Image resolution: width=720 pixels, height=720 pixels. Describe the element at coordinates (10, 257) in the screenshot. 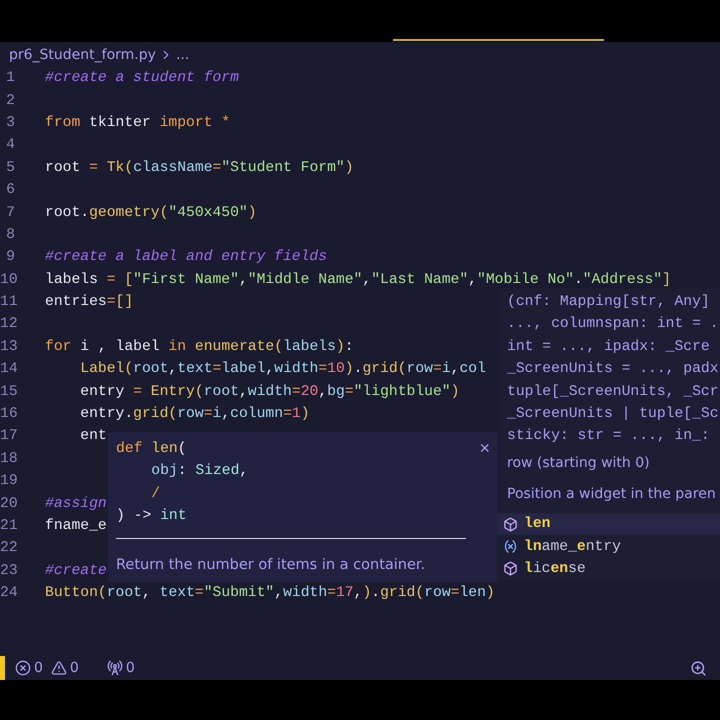

I see `line-number: 9` at that location.